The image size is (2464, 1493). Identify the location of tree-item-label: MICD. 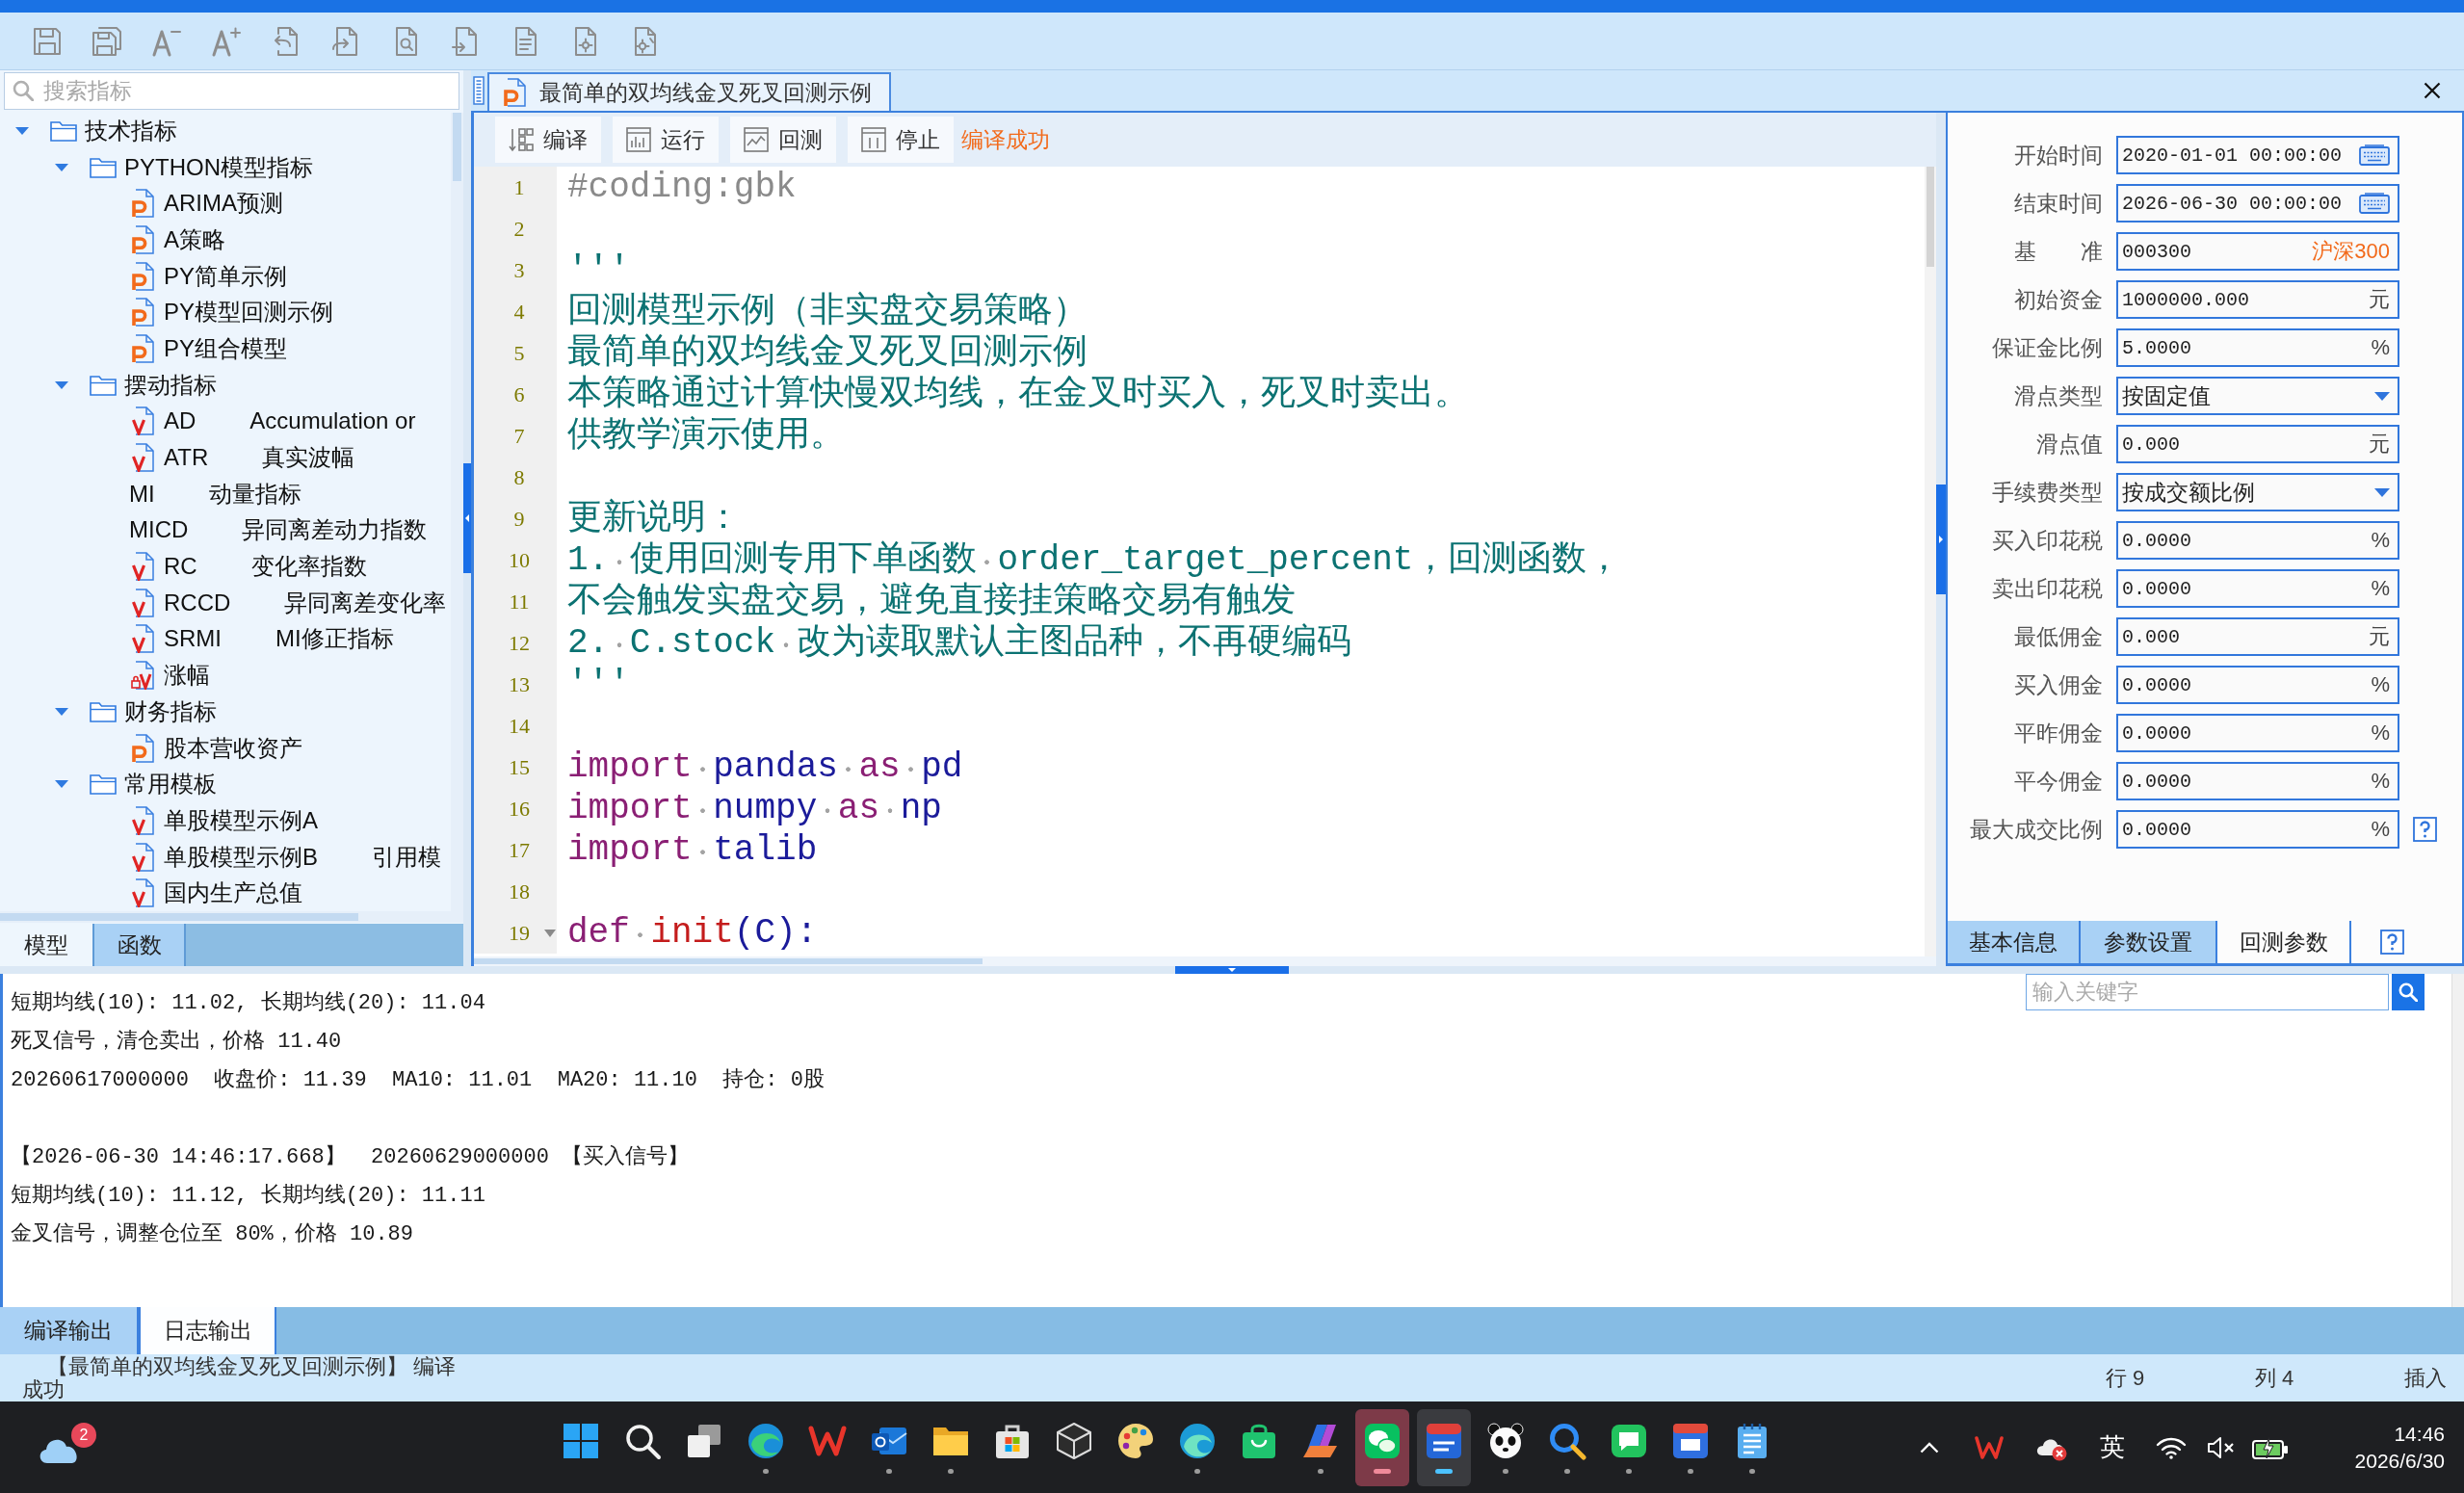
(159, 530).